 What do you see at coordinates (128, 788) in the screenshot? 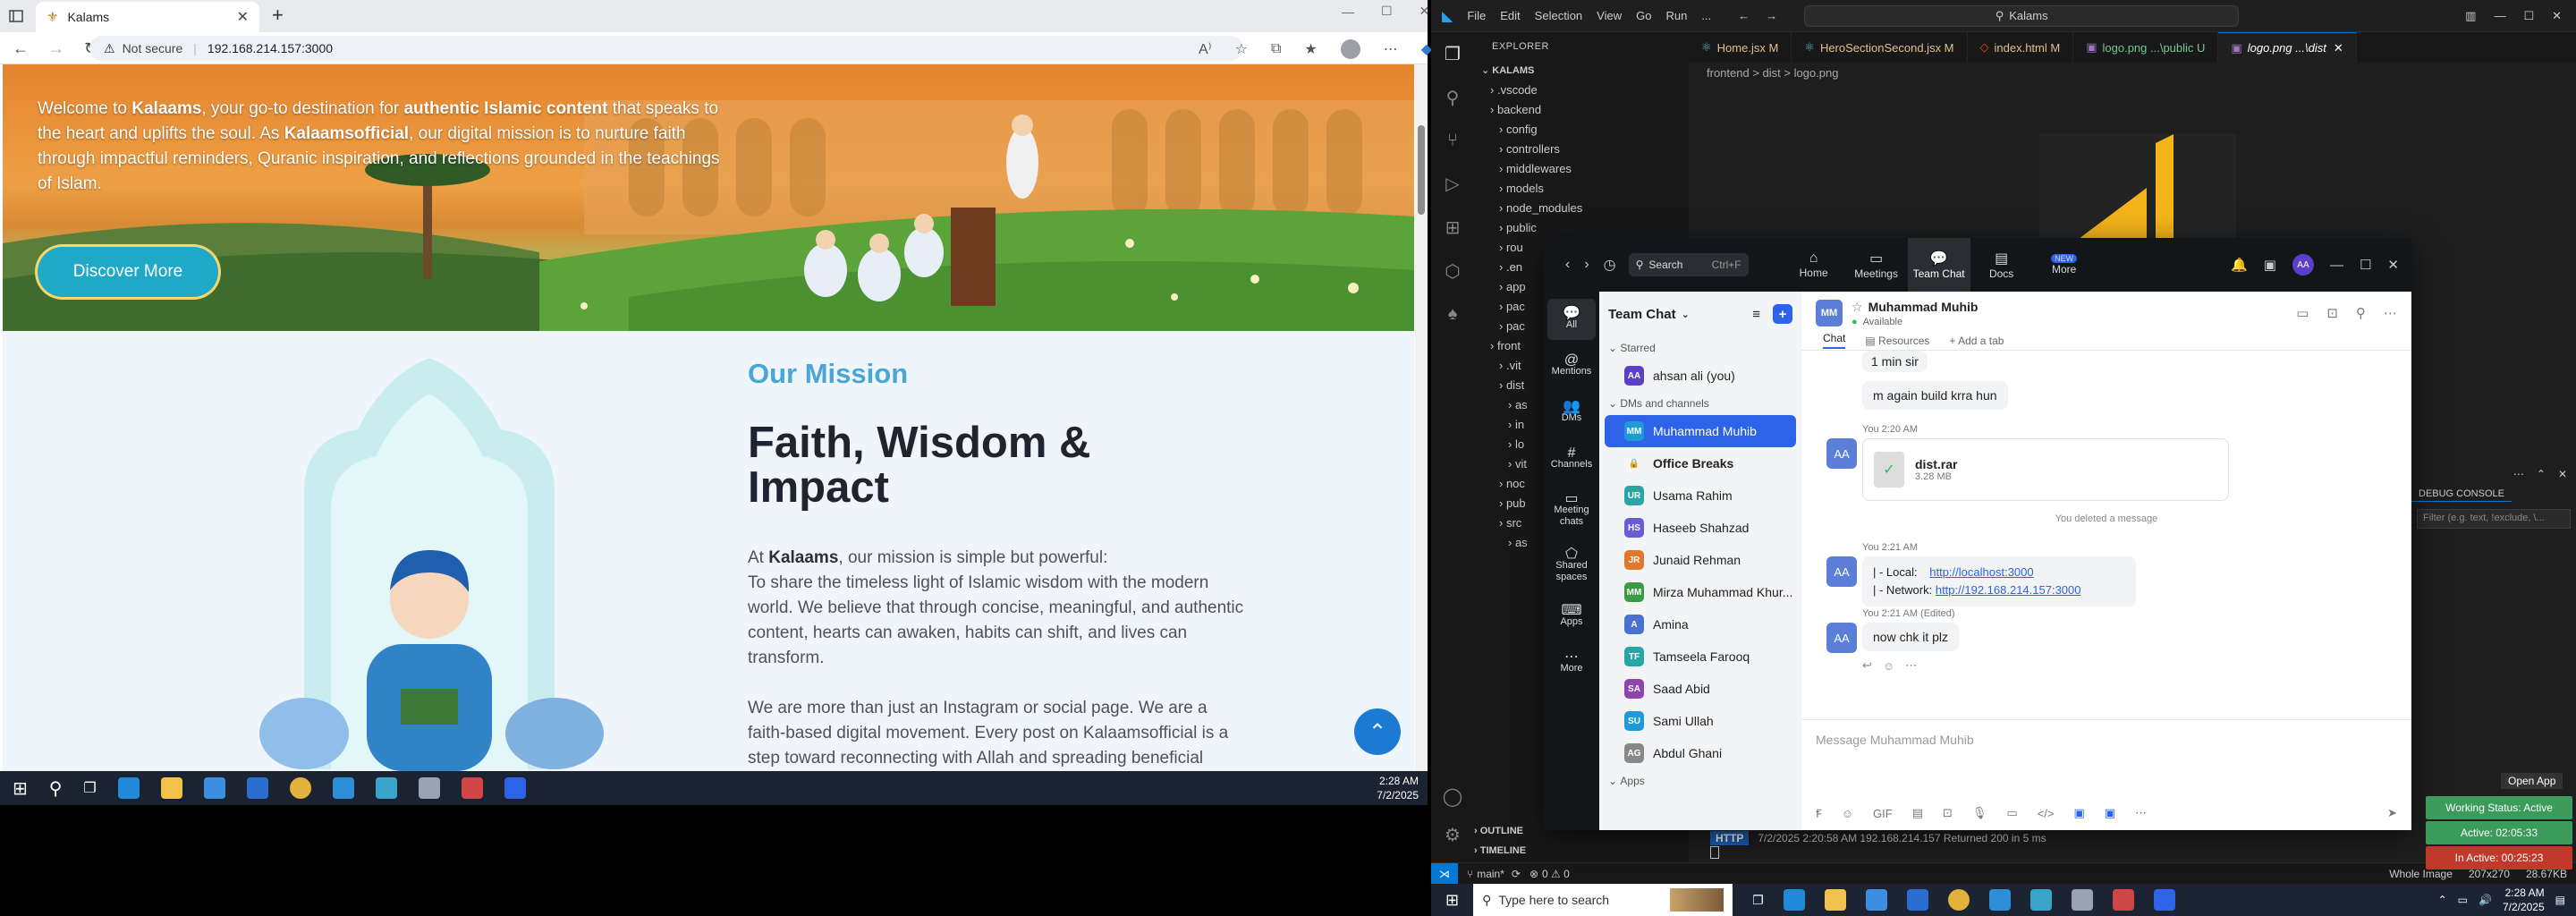
I see `edge-icon` at bounding box center [128, 788].